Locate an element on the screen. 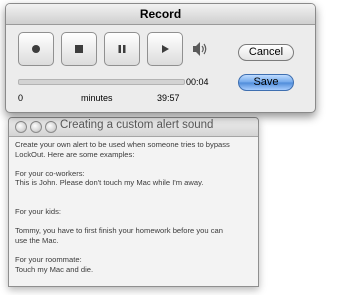 This screenshot has width=340, height=295. scale-end-label: 39:57 is located at coordinates (168, 98).